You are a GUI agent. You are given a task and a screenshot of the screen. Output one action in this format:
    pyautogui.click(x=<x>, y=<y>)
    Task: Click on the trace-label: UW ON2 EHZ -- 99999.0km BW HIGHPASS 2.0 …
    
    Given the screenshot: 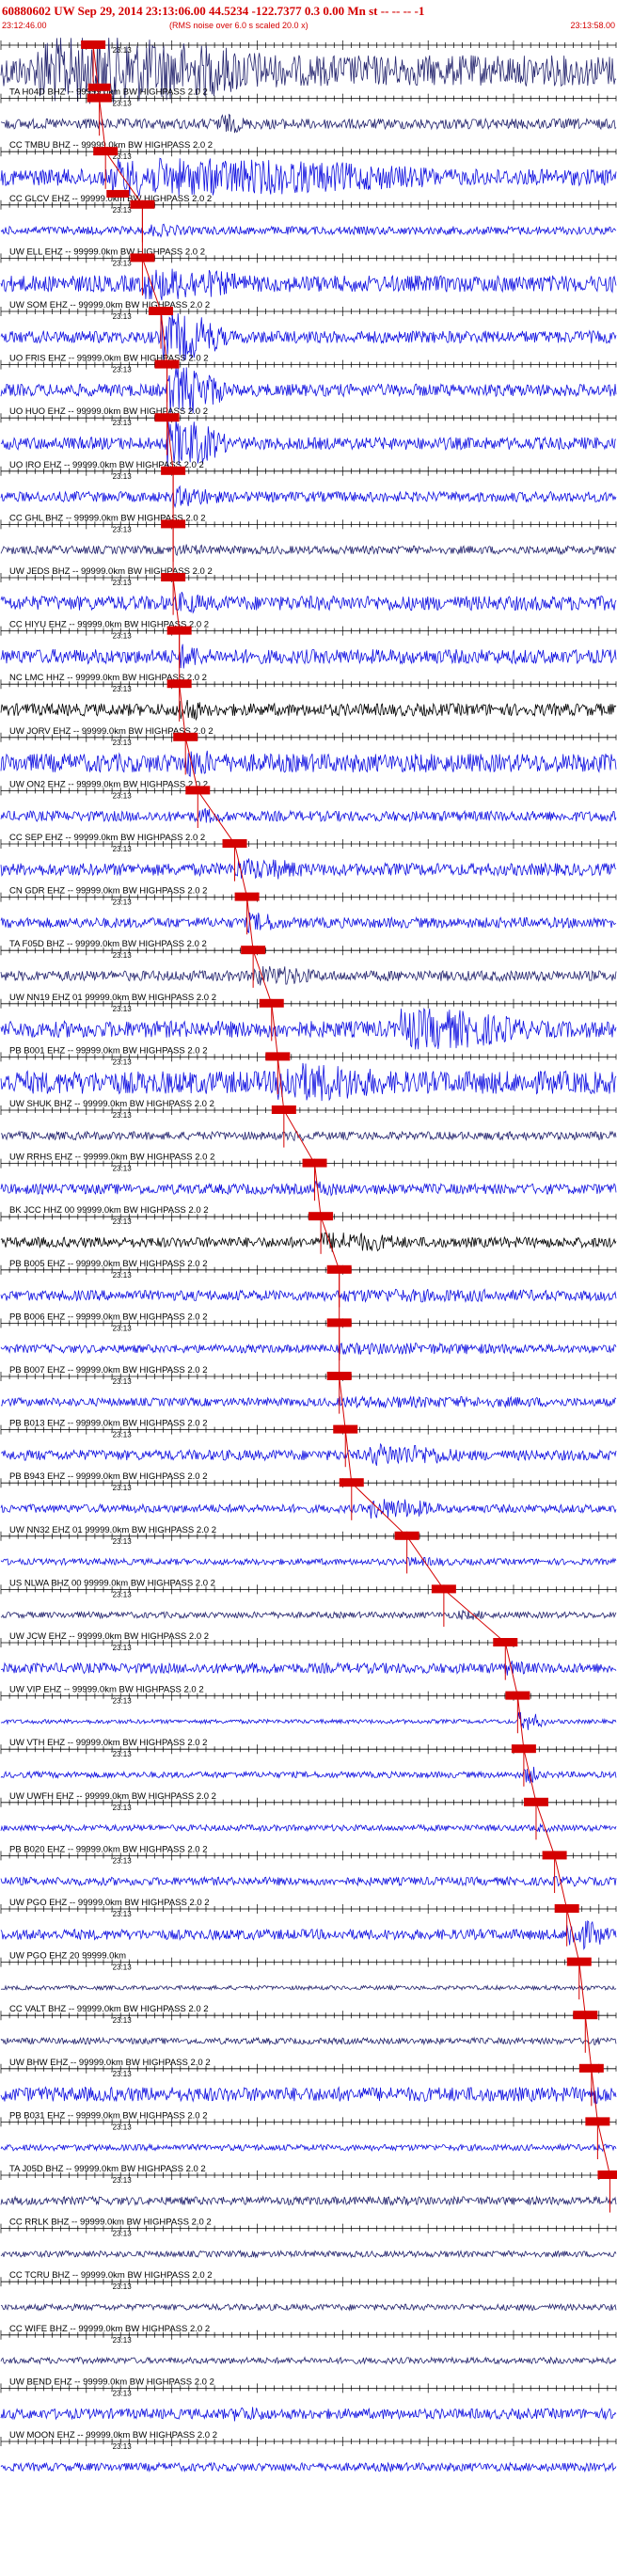 What is the action you would take?
    pyautogui.click(x=109, y=784)
    